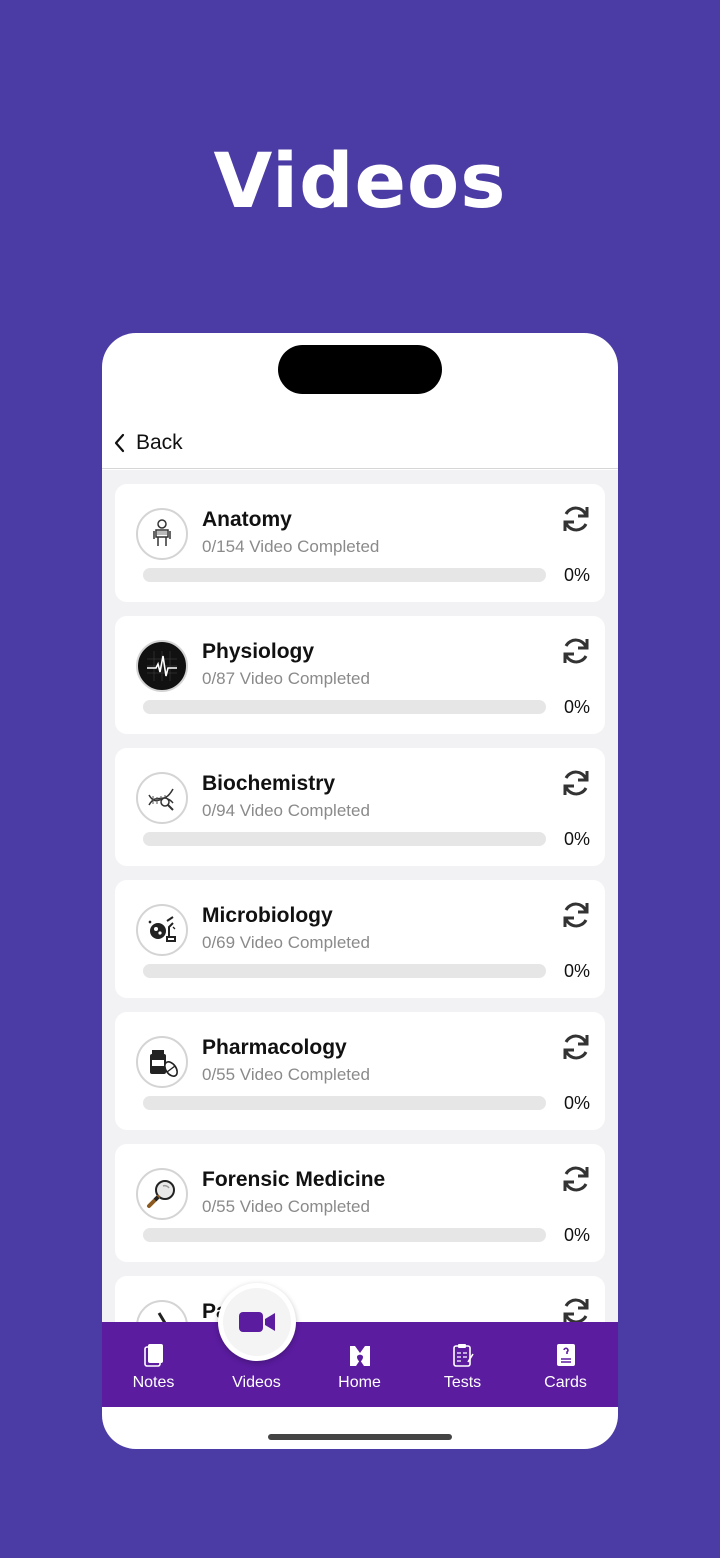  What do you see at coordinates (463, 1355) in the screenshot?
I see `clipboard-test-icon` at bounding box center [463, 1355].